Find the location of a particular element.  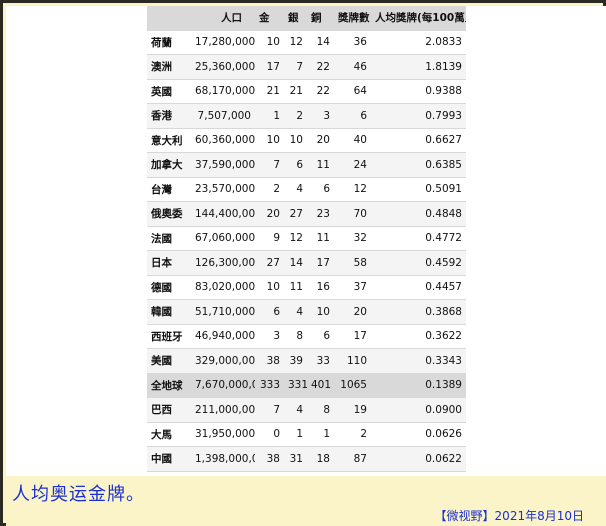

cell-country: 韓國 is located at coordinates (169, 312).